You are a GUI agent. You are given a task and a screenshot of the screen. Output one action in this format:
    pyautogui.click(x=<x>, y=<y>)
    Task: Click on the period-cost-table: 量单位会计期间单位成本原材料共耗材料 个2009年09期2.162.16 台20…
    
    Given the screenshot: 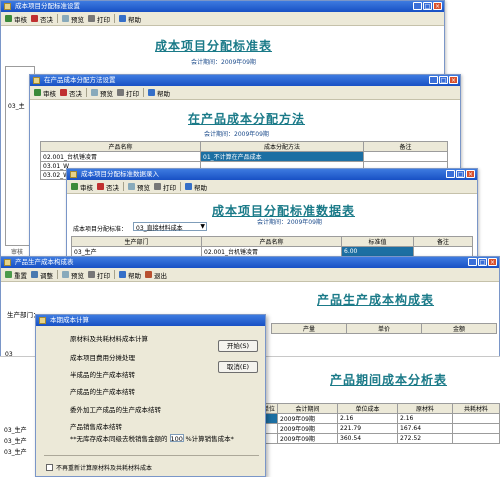 What is the action you would take?
    pyautogui.click(x=376, y=423)
    